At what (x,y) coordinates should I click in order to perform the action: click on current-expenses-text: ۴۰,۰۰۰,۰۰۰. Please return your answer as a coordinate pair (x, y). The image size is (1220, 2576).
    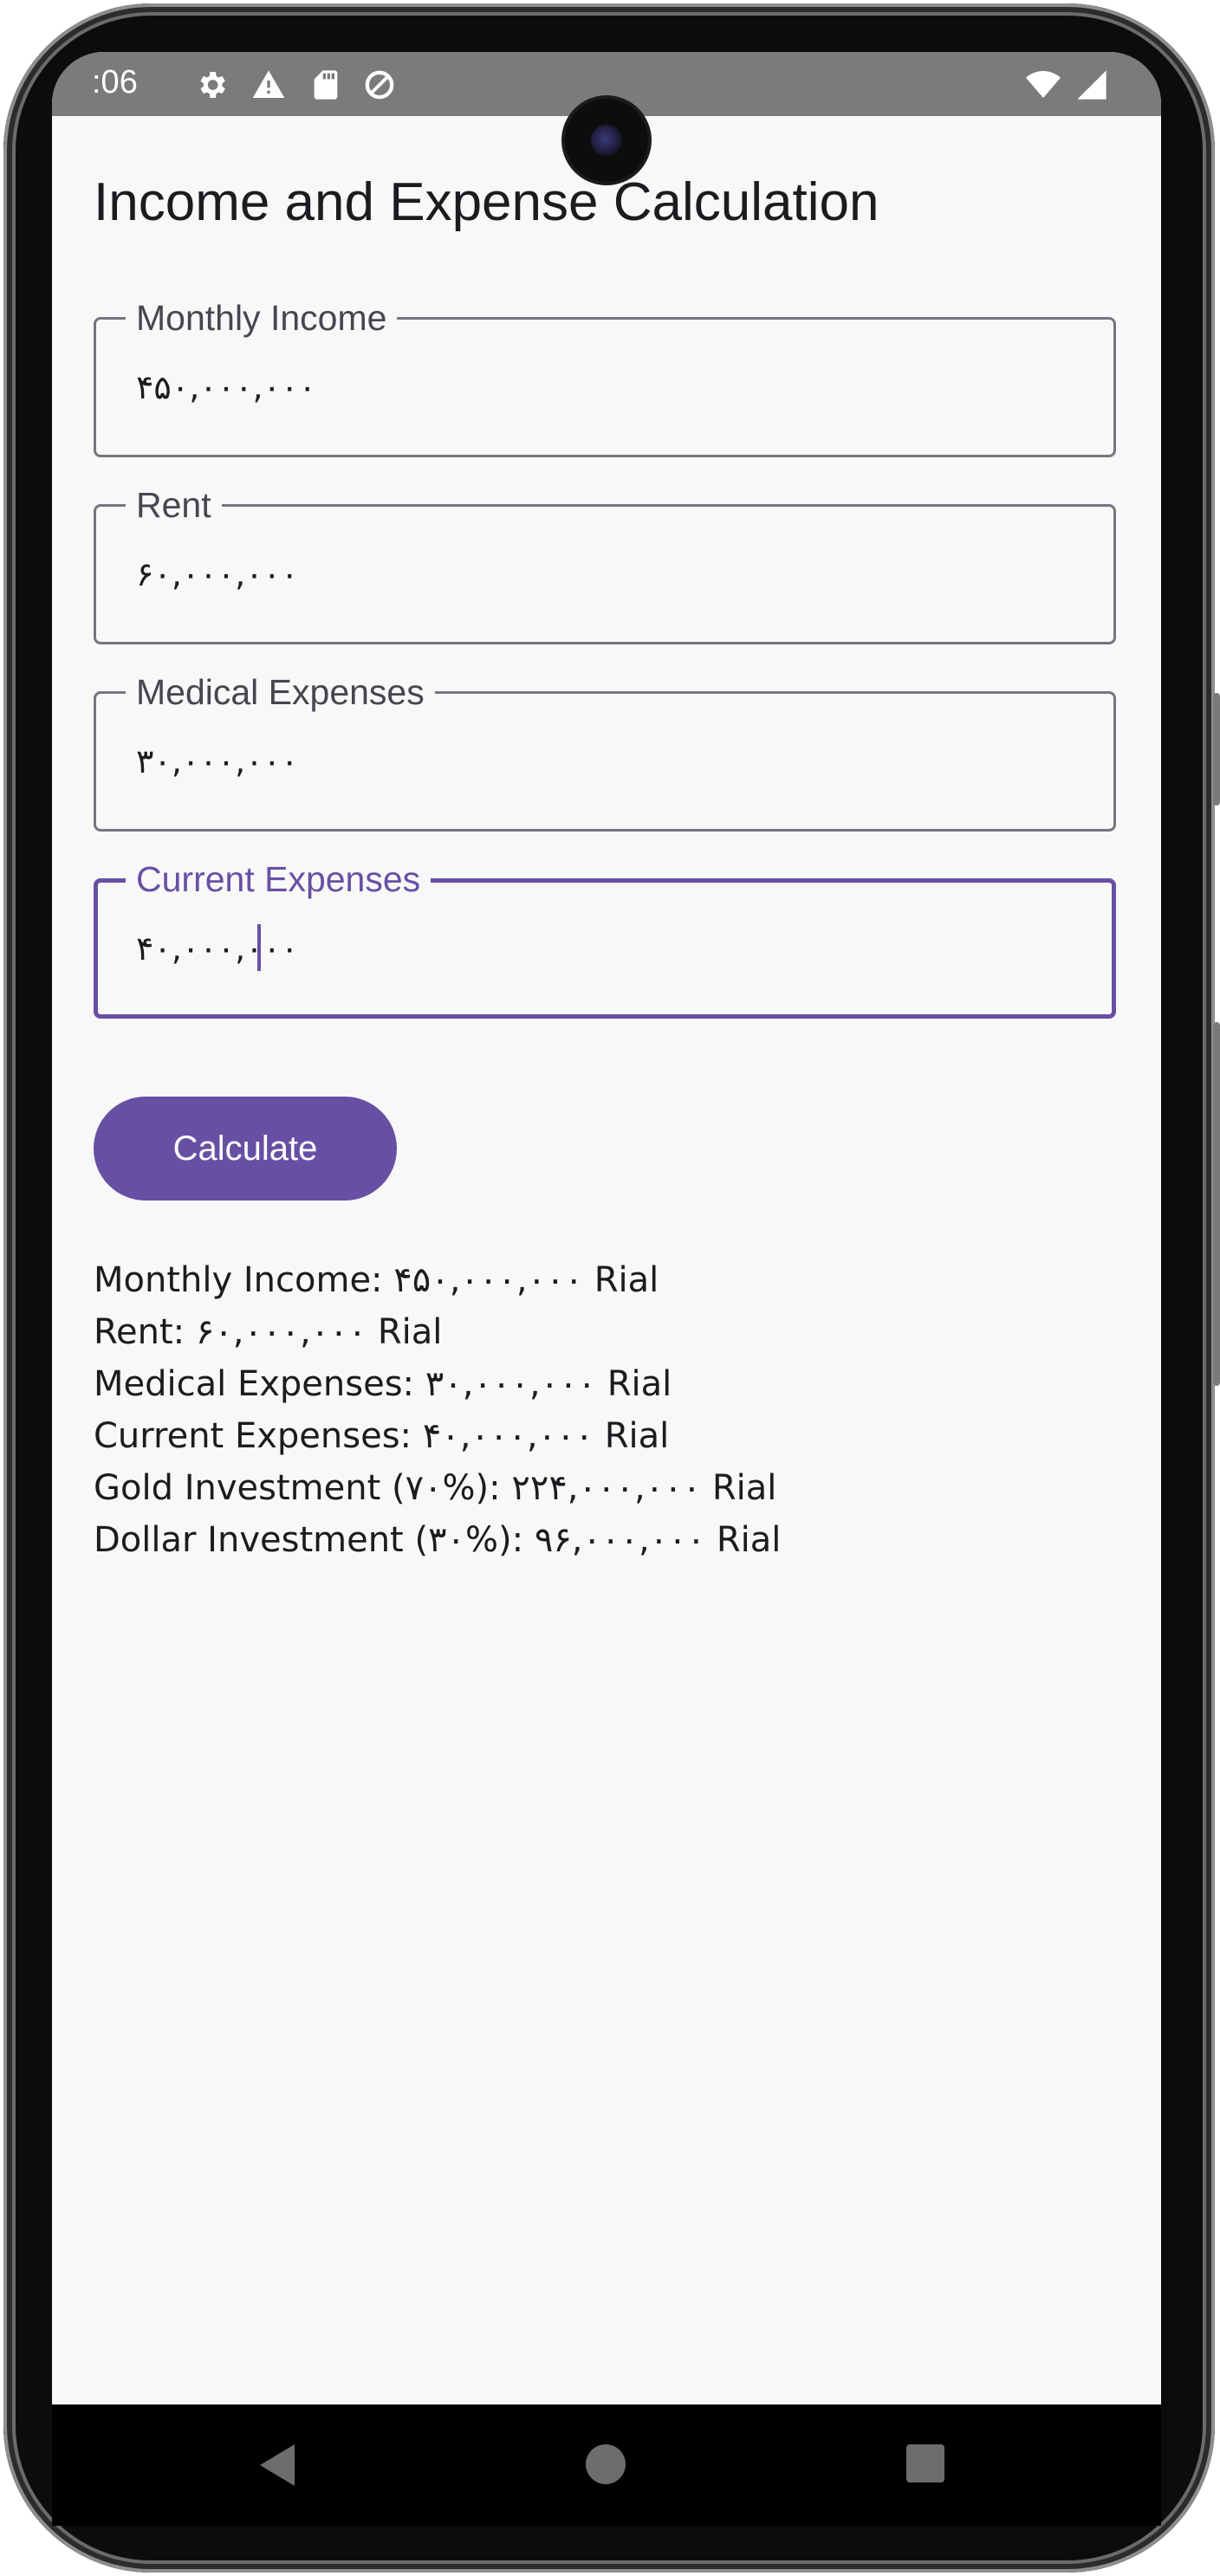
    Looking at the image, I should click on (217, 949).